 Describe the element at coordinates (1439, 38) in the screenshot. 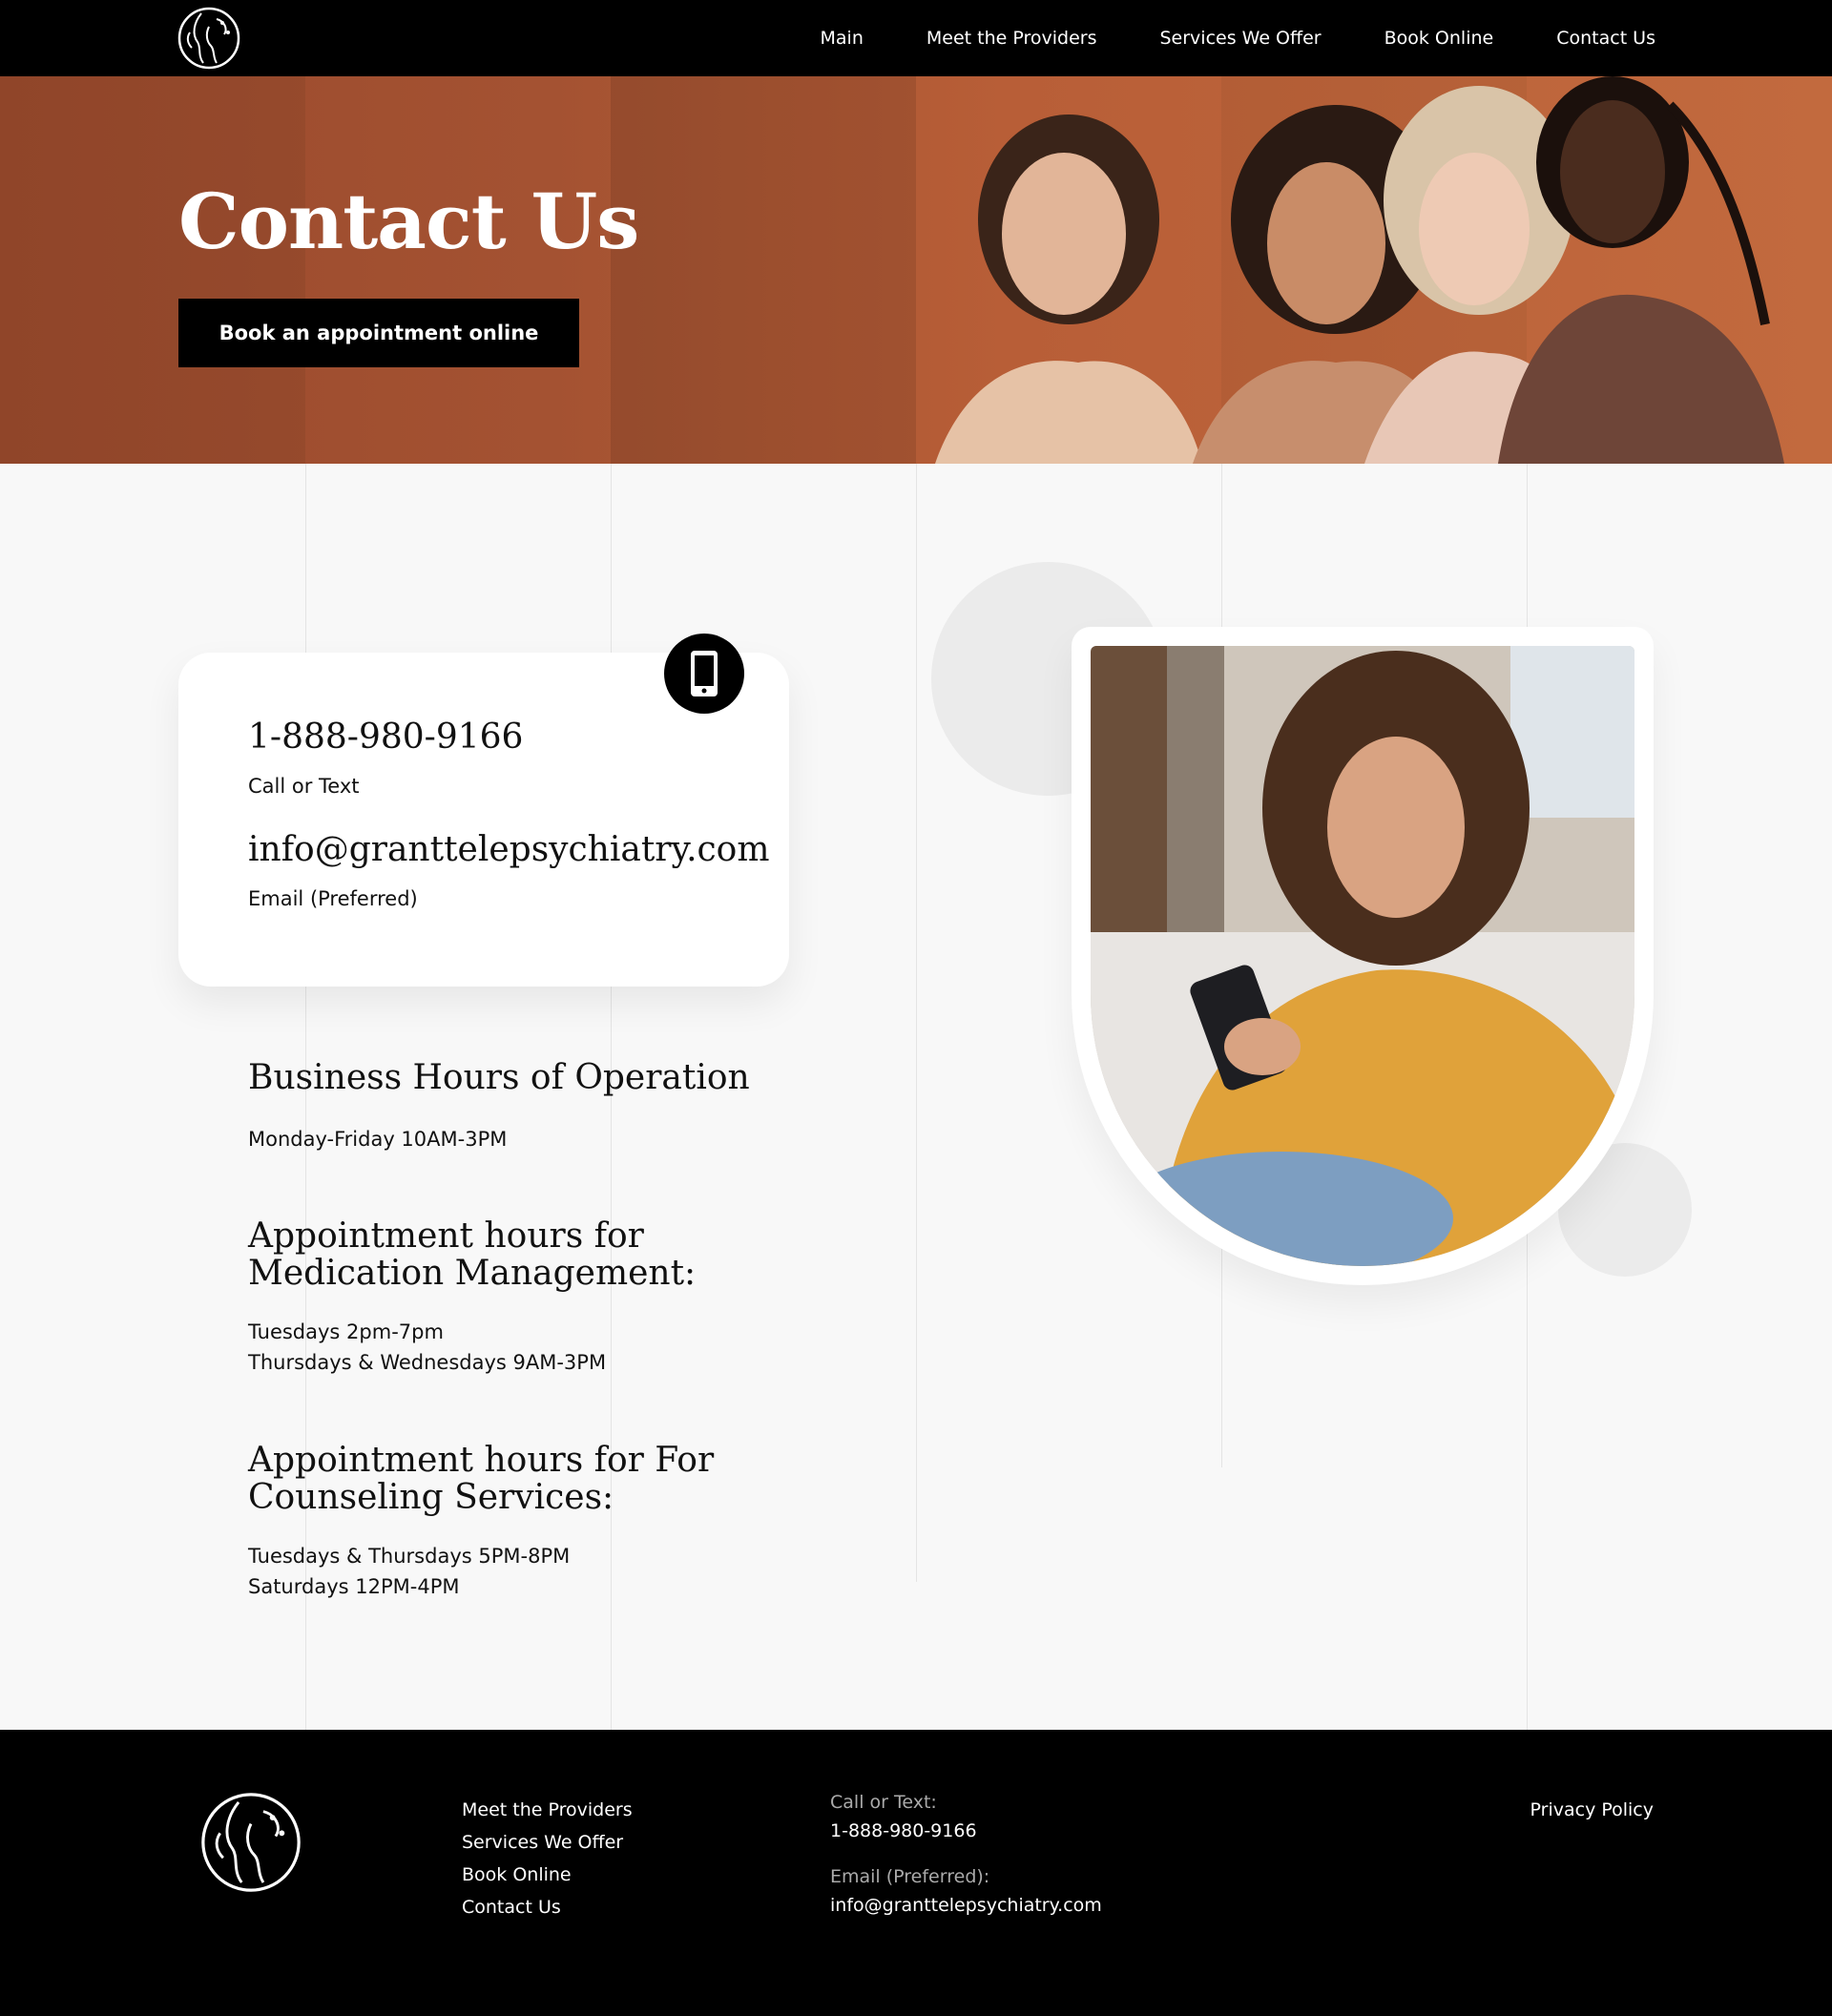

I see `nav-book-online: Book Online` at that location.